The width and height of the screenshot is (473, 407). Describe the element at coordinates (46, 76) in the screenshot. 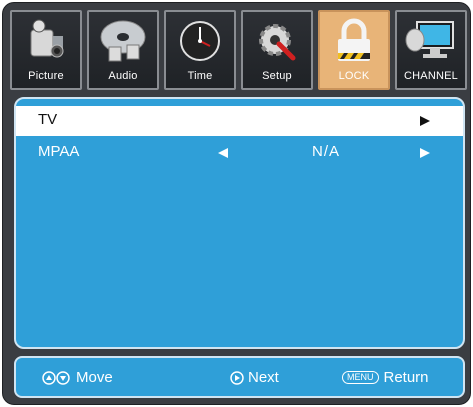

I see `tab-label: Picture` at that location.